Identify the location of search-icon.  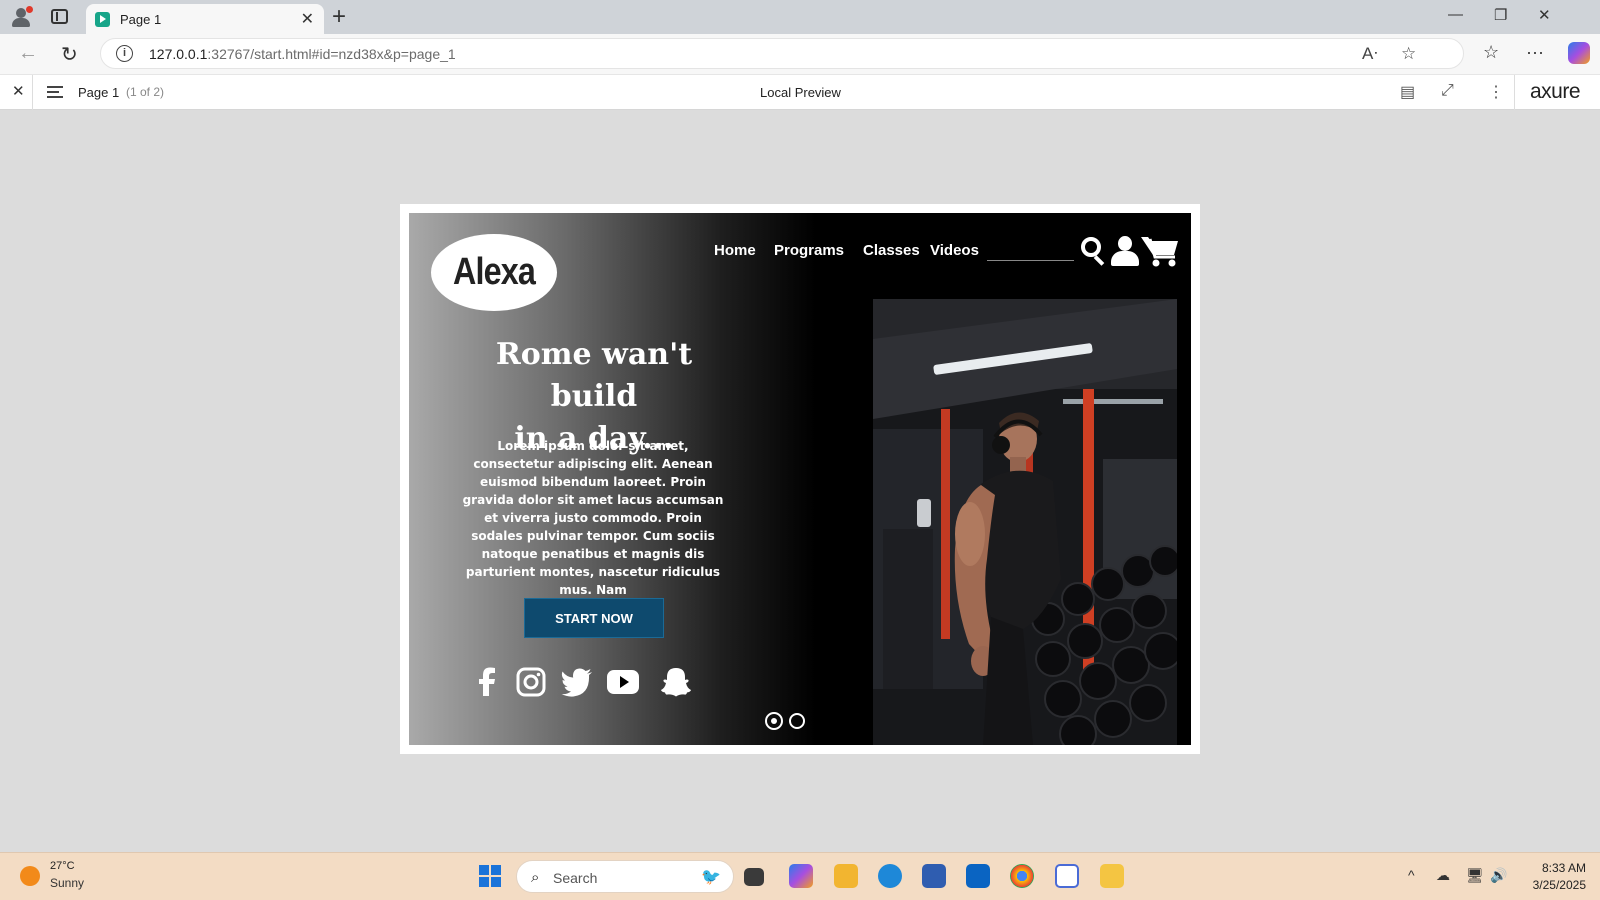
(1094, 251).